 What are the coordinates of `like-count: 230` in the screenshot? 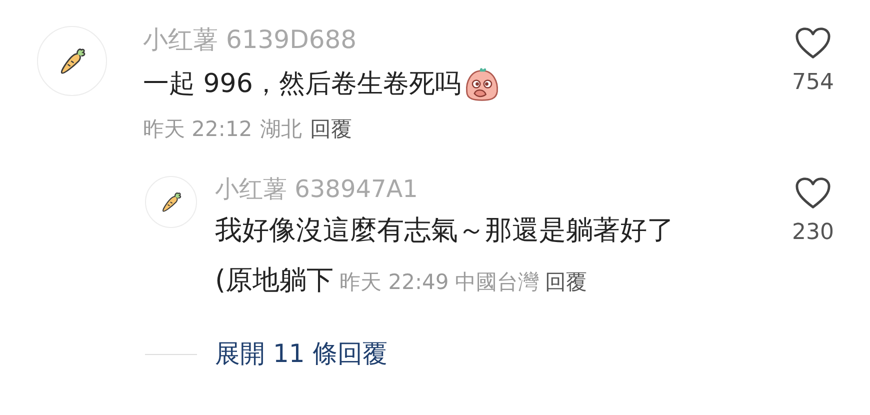 It's located at (813, 232).